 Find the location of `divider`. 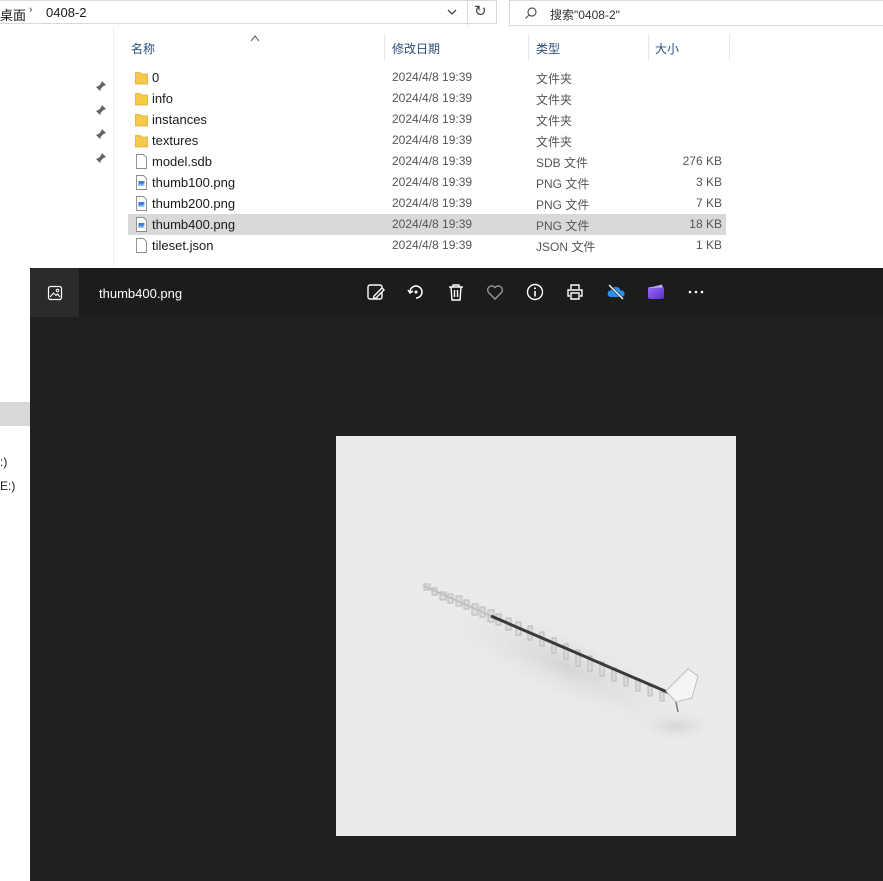

divider is located at coordinates (467, 13).